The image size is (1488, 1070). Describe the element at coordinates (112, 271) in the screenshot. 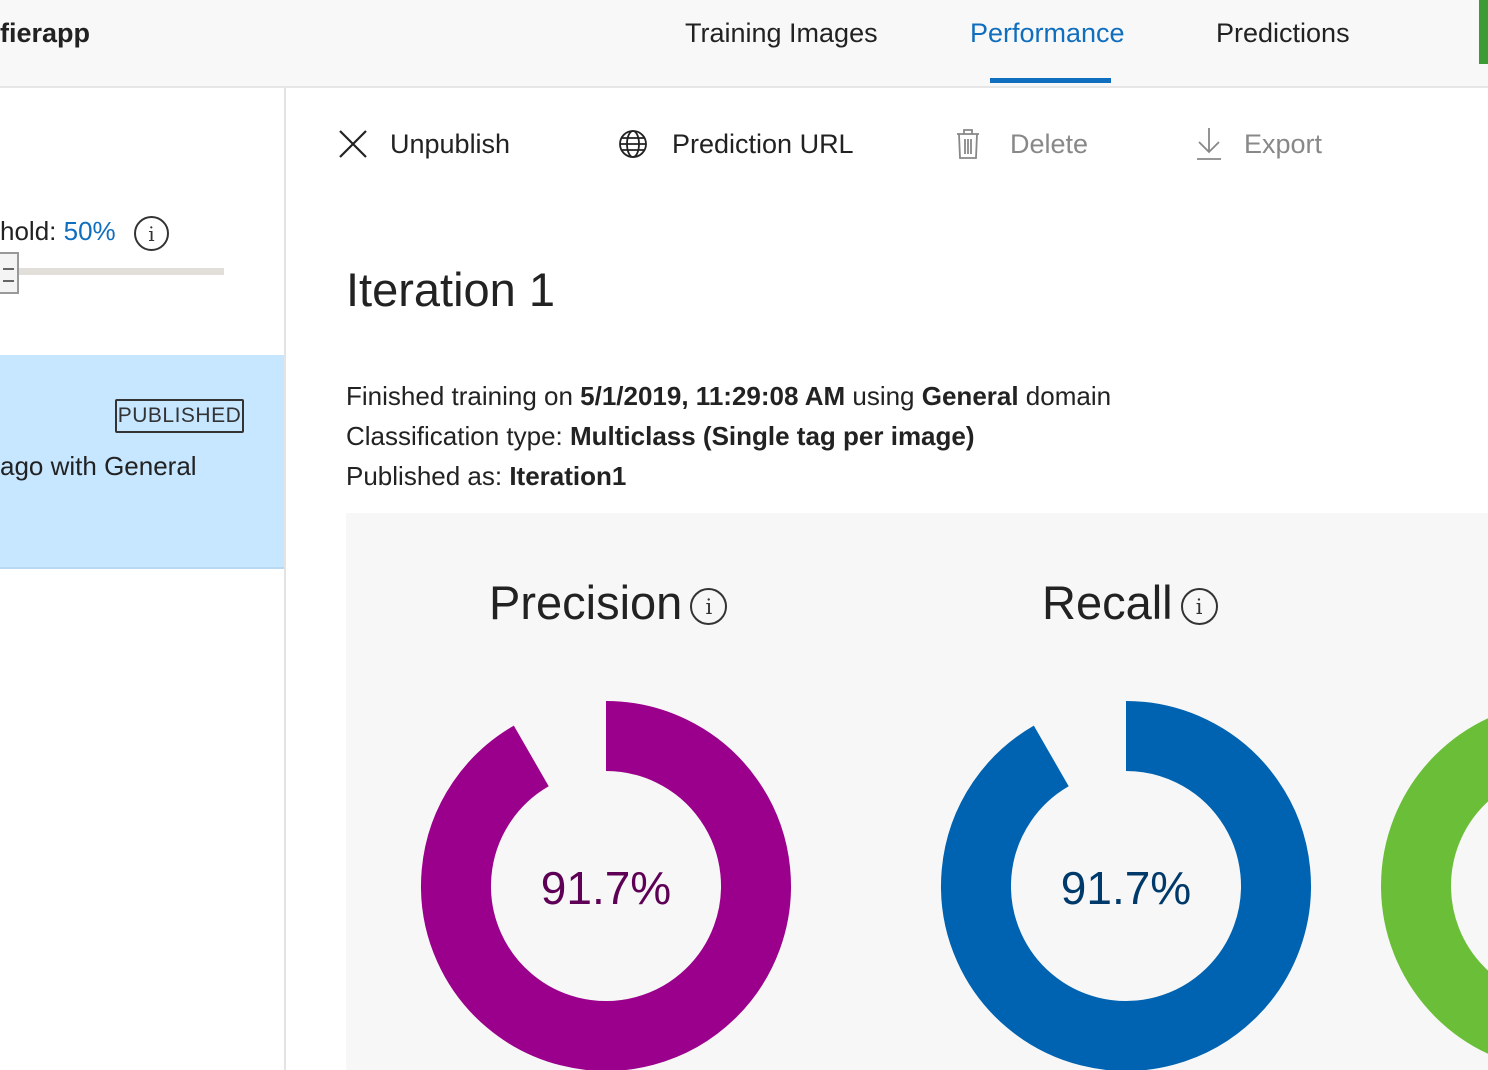

I see `threshold-slider-track` at that location.